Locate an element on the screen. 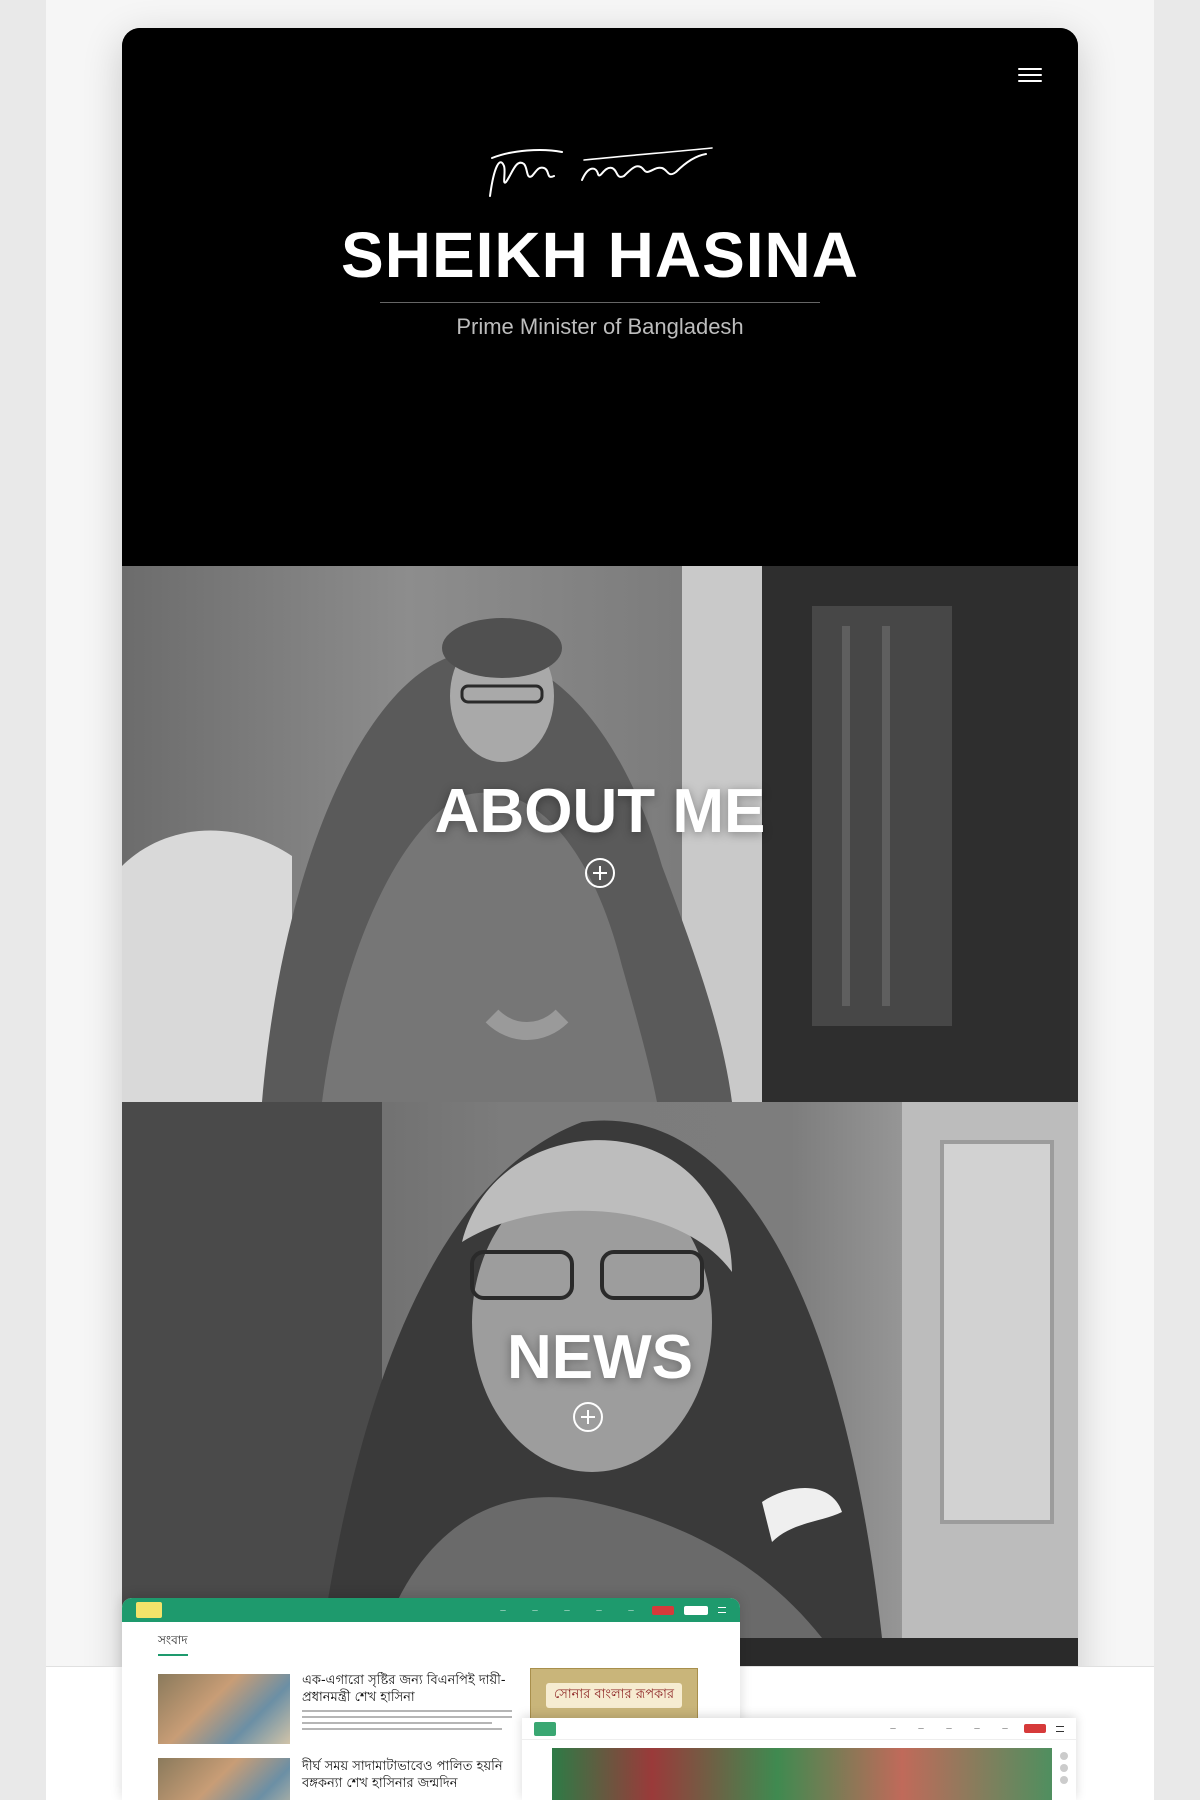  hero-name: SHEIKH HASINA is located at coordinates (600, 255).